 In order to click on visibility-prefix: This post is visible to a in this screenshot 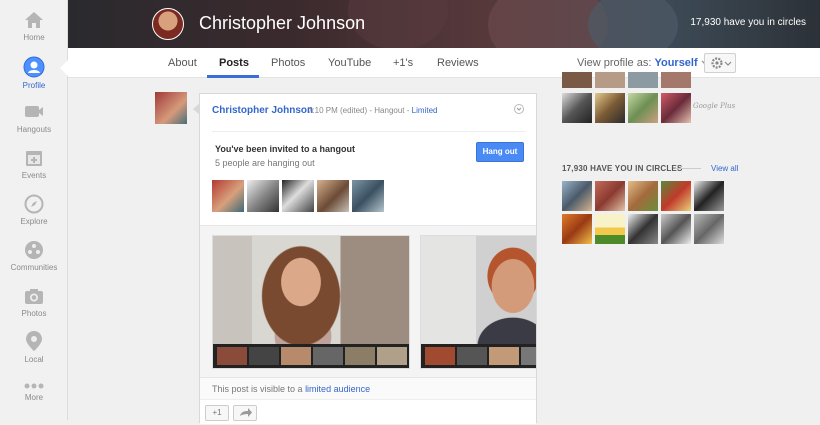, I will do `click(257, 389)`.